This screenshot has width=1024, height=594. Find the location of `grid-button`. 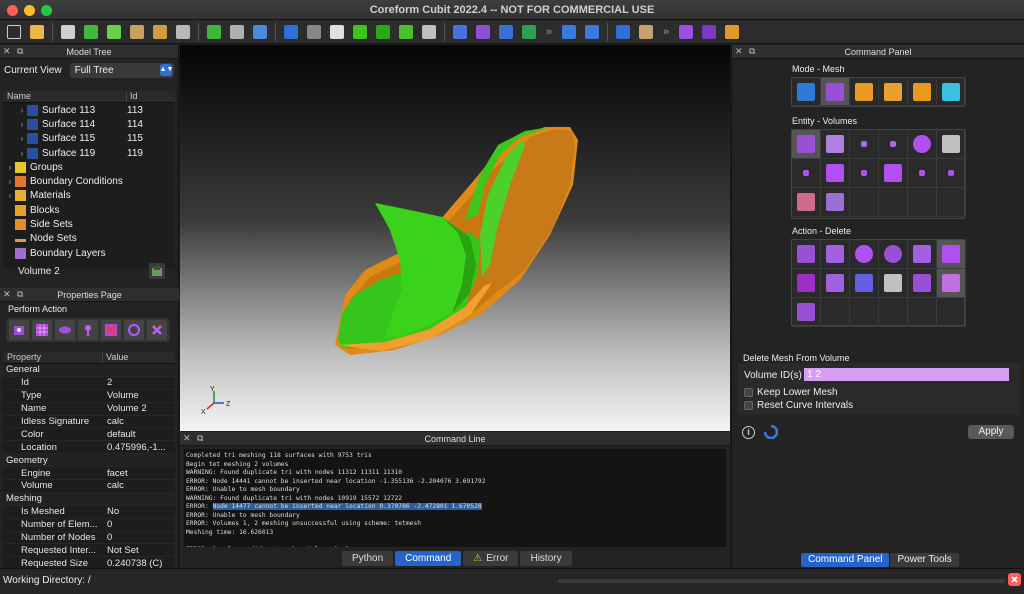

grid-button is located at coordinates (951, 144).